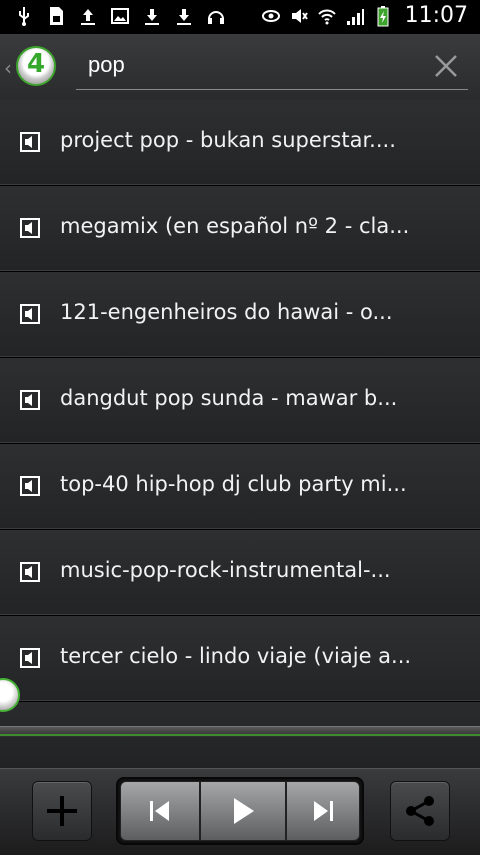 The image size is (480, 855). I want to click on status-time: 11:07, so click(436, 15).